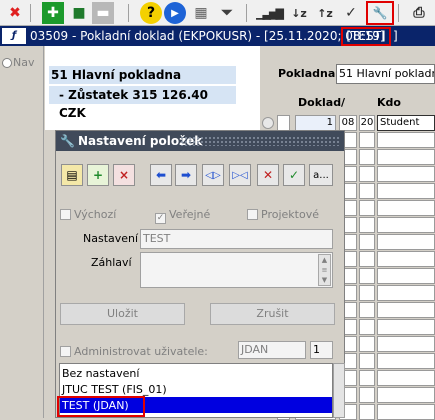 The width and height of the screenshot is (435, 420). I want to click on check-edit-icon: ✓, so click(294, 175).